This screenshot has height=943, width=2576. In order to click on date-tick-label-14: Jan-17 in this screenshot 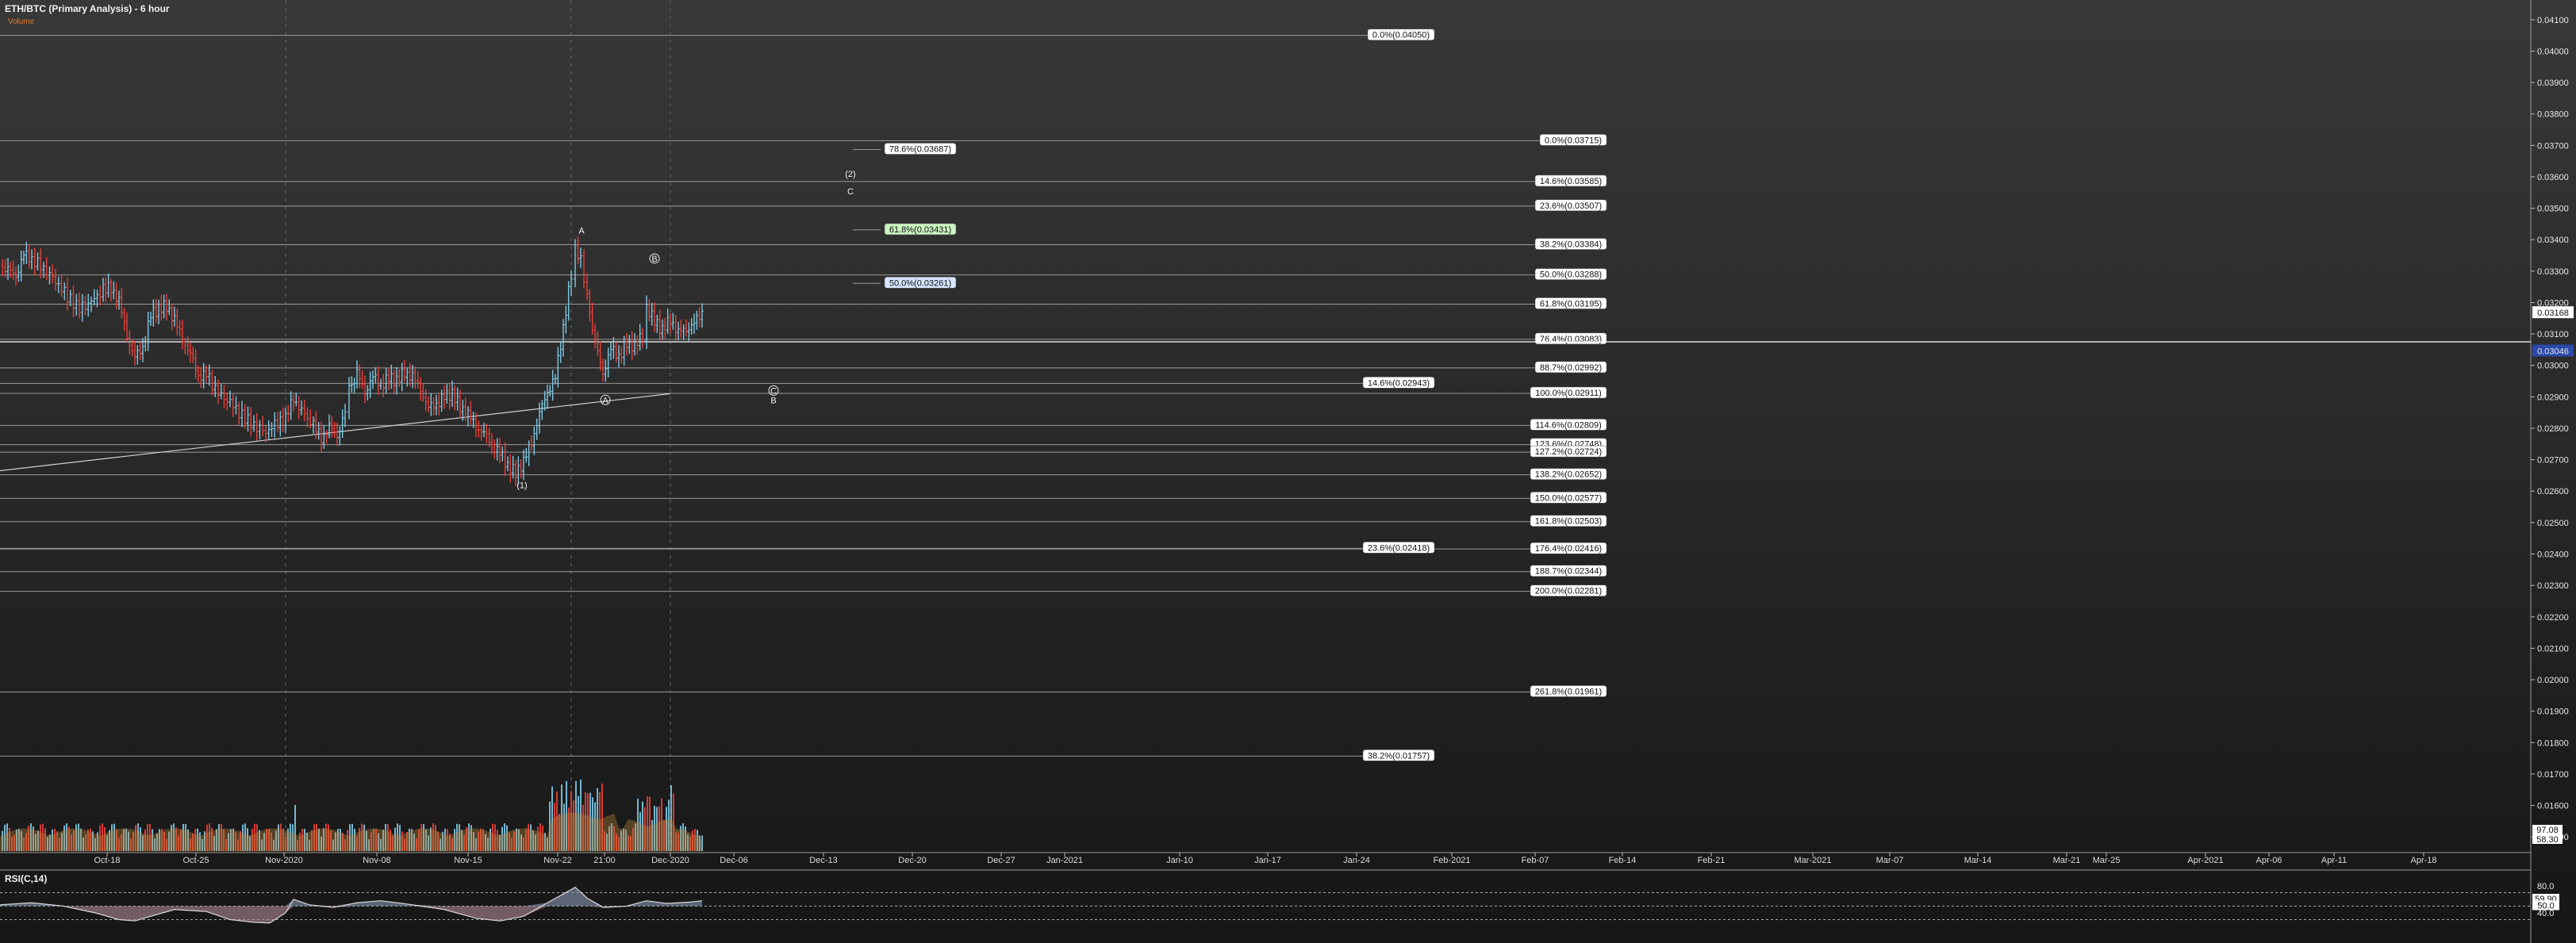, I will do `click(1267, 860)`.